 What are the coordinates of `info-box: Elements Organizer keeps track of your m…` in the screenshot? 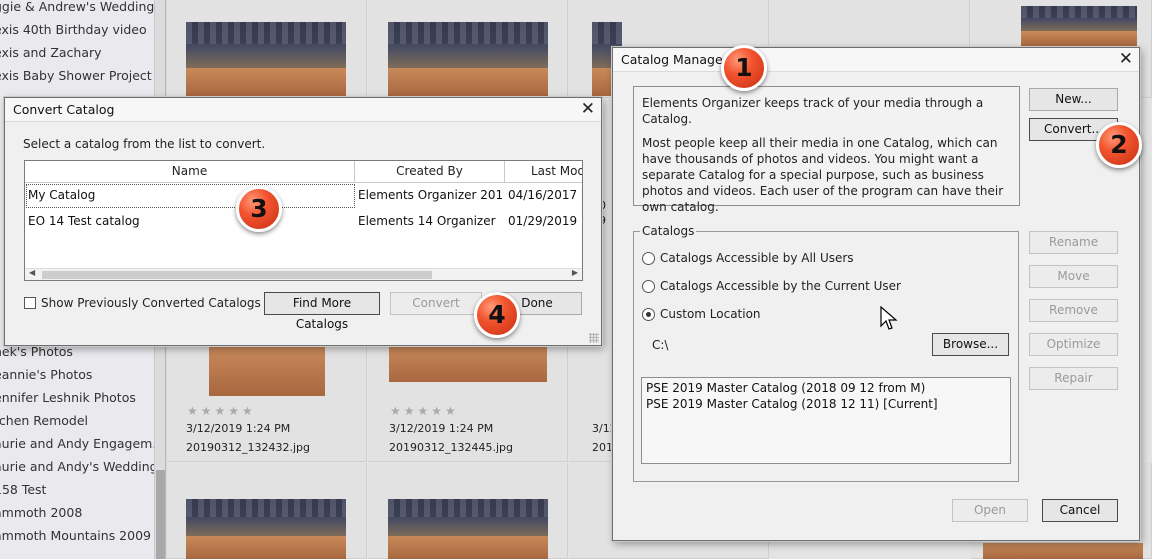 It's located at (826, 150).